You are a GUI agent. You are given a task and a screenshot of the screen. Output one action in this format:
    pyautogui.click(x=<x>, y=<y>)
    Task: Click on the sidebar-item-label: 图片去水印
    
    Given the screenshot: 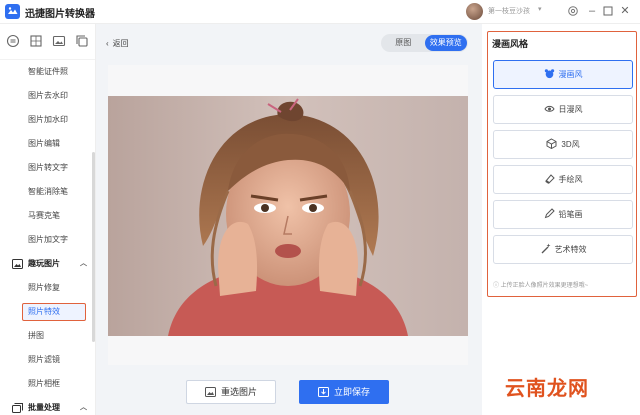 What is the action you would take?
    pyautogui.click(x=48, y=95)
    